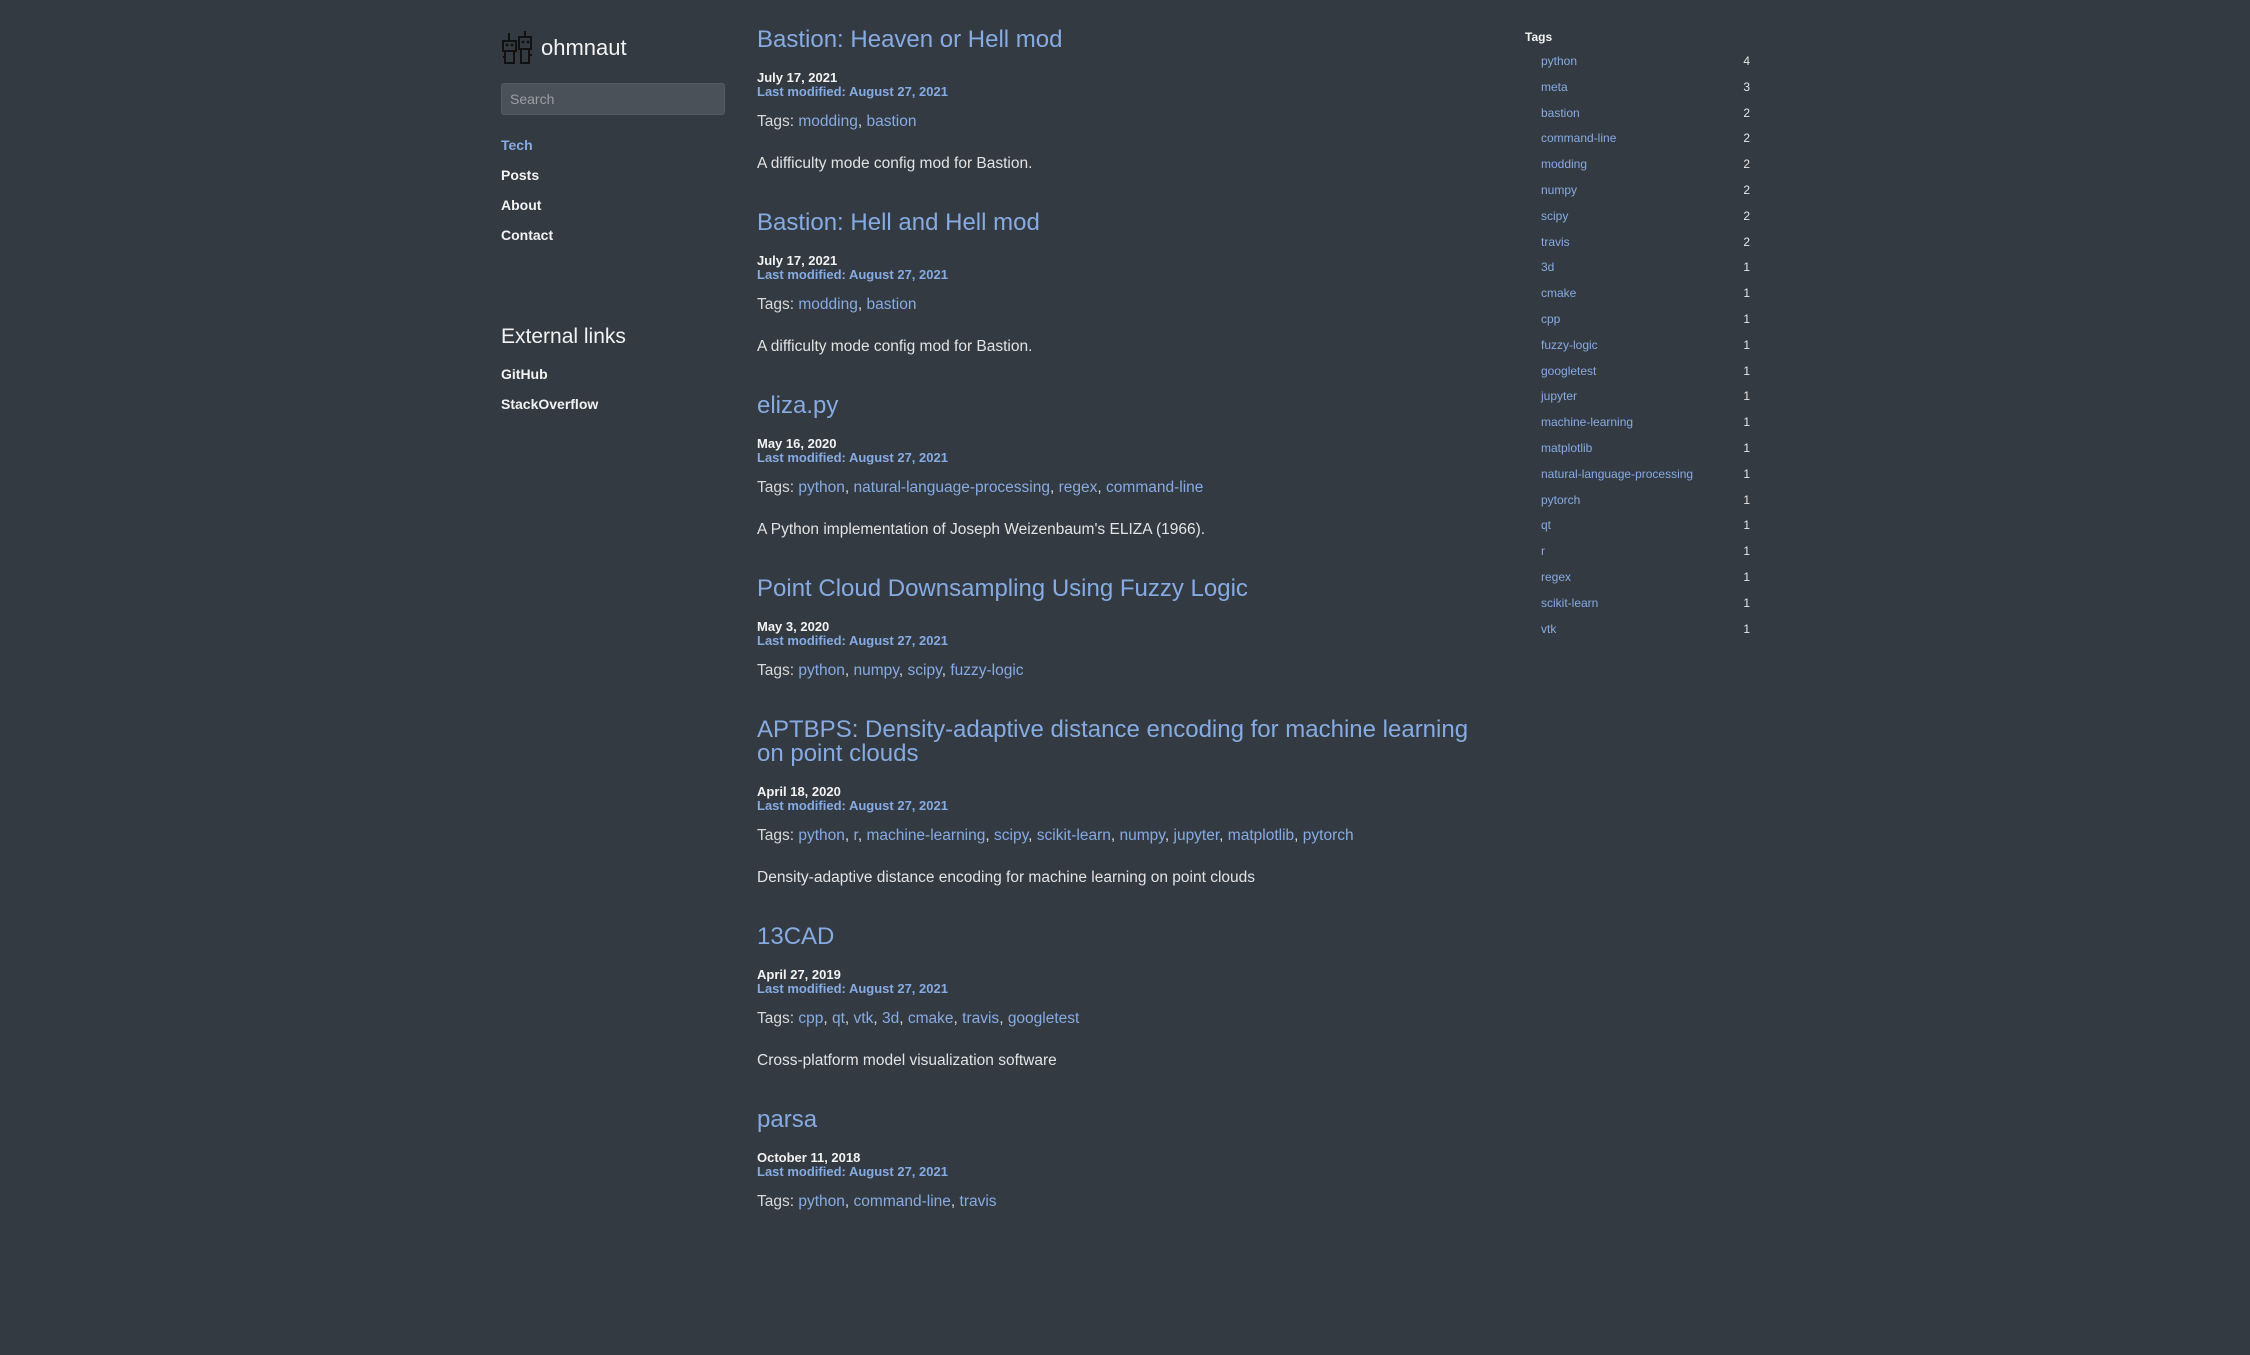 The image size is (2250, 1355). I want to click on post-tag-link: pytorch, so click(1328, 835).